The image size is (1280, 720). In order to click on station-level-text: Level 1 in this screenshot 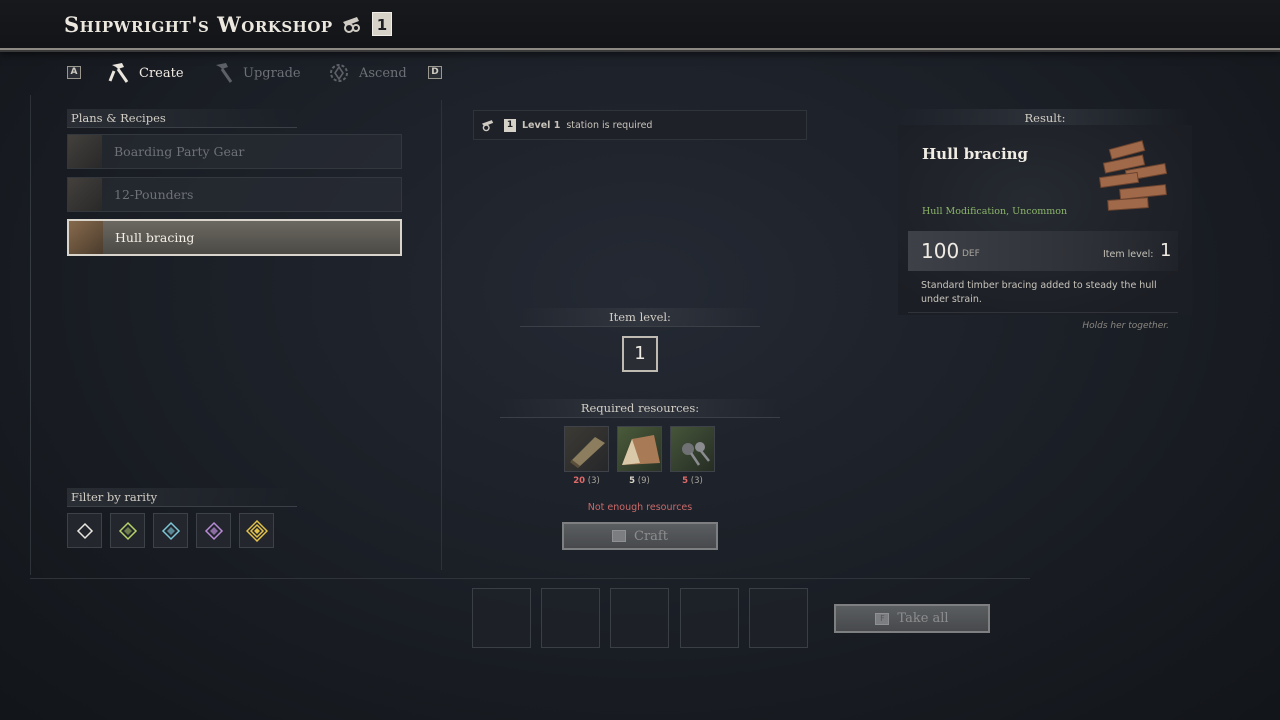, I will do `click(541, 125)`.